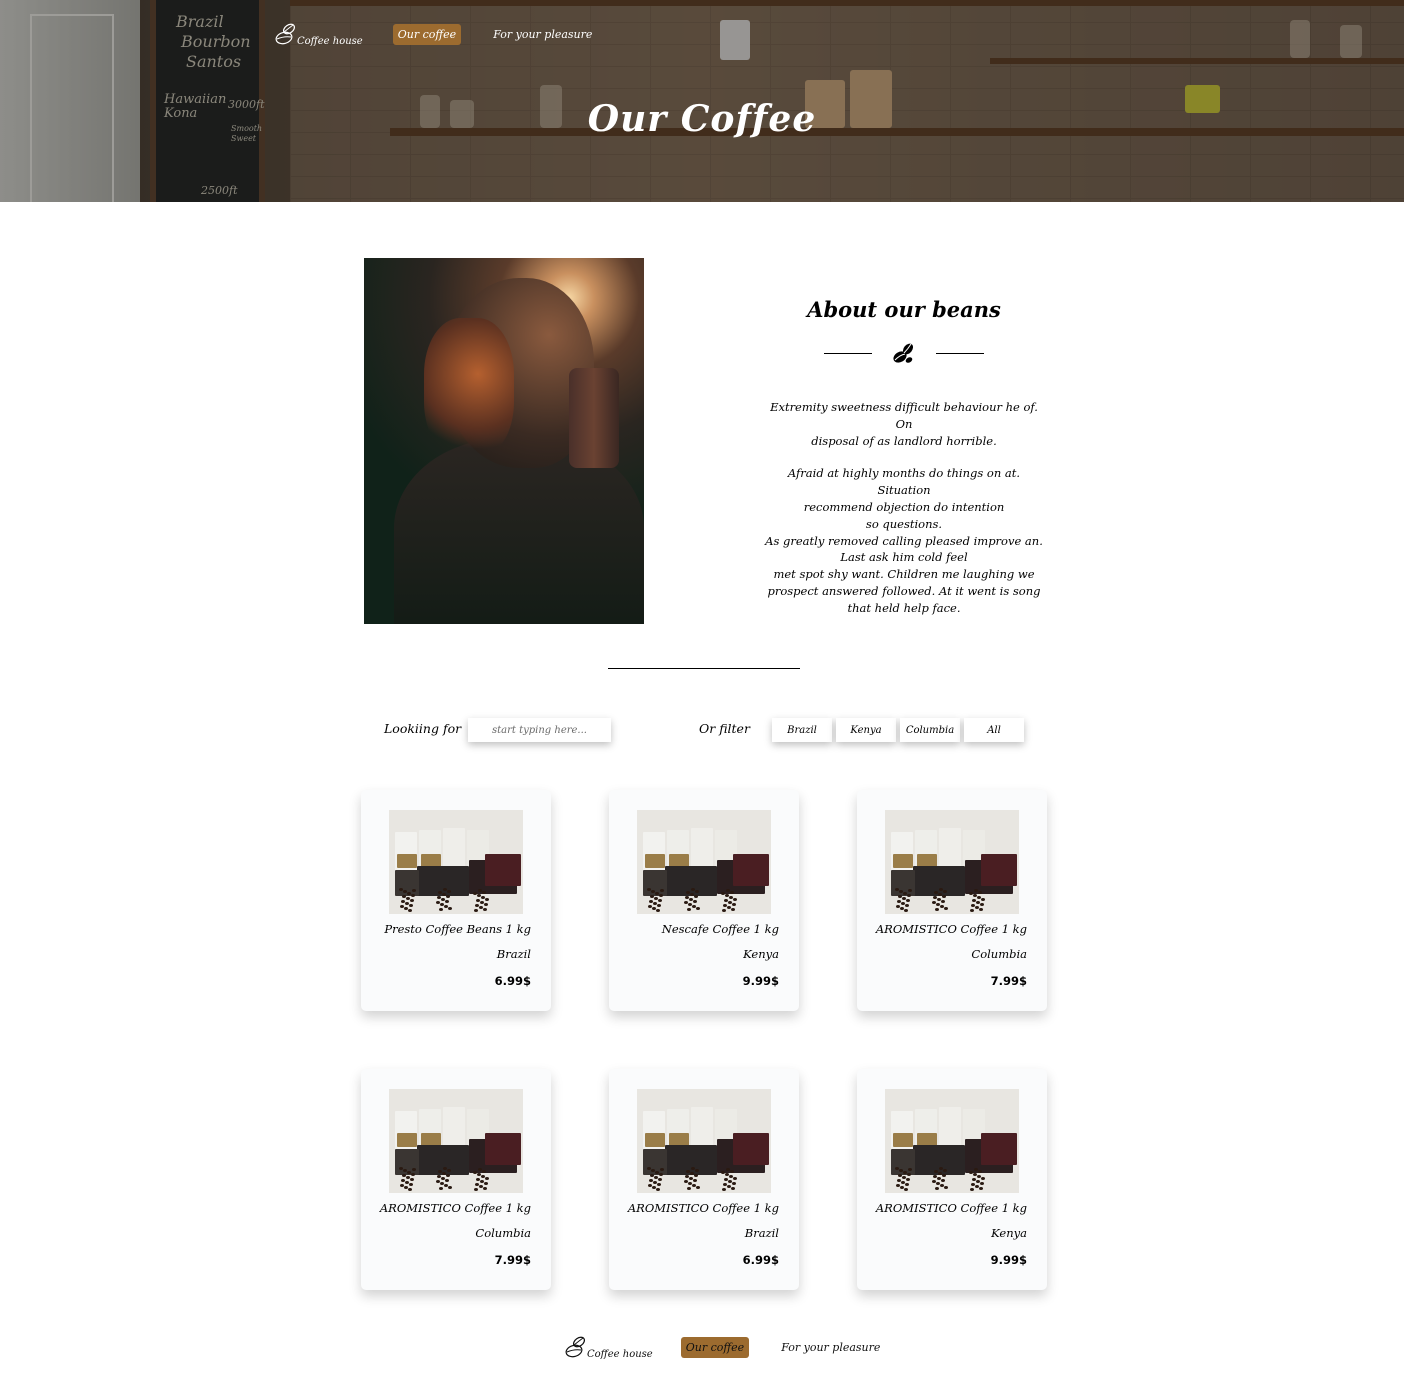  What do you see at coordinates (427, 34) in the screenshot?
I see `nav-link-our-coffee: Our coffee` at bounding box center [427, 34].